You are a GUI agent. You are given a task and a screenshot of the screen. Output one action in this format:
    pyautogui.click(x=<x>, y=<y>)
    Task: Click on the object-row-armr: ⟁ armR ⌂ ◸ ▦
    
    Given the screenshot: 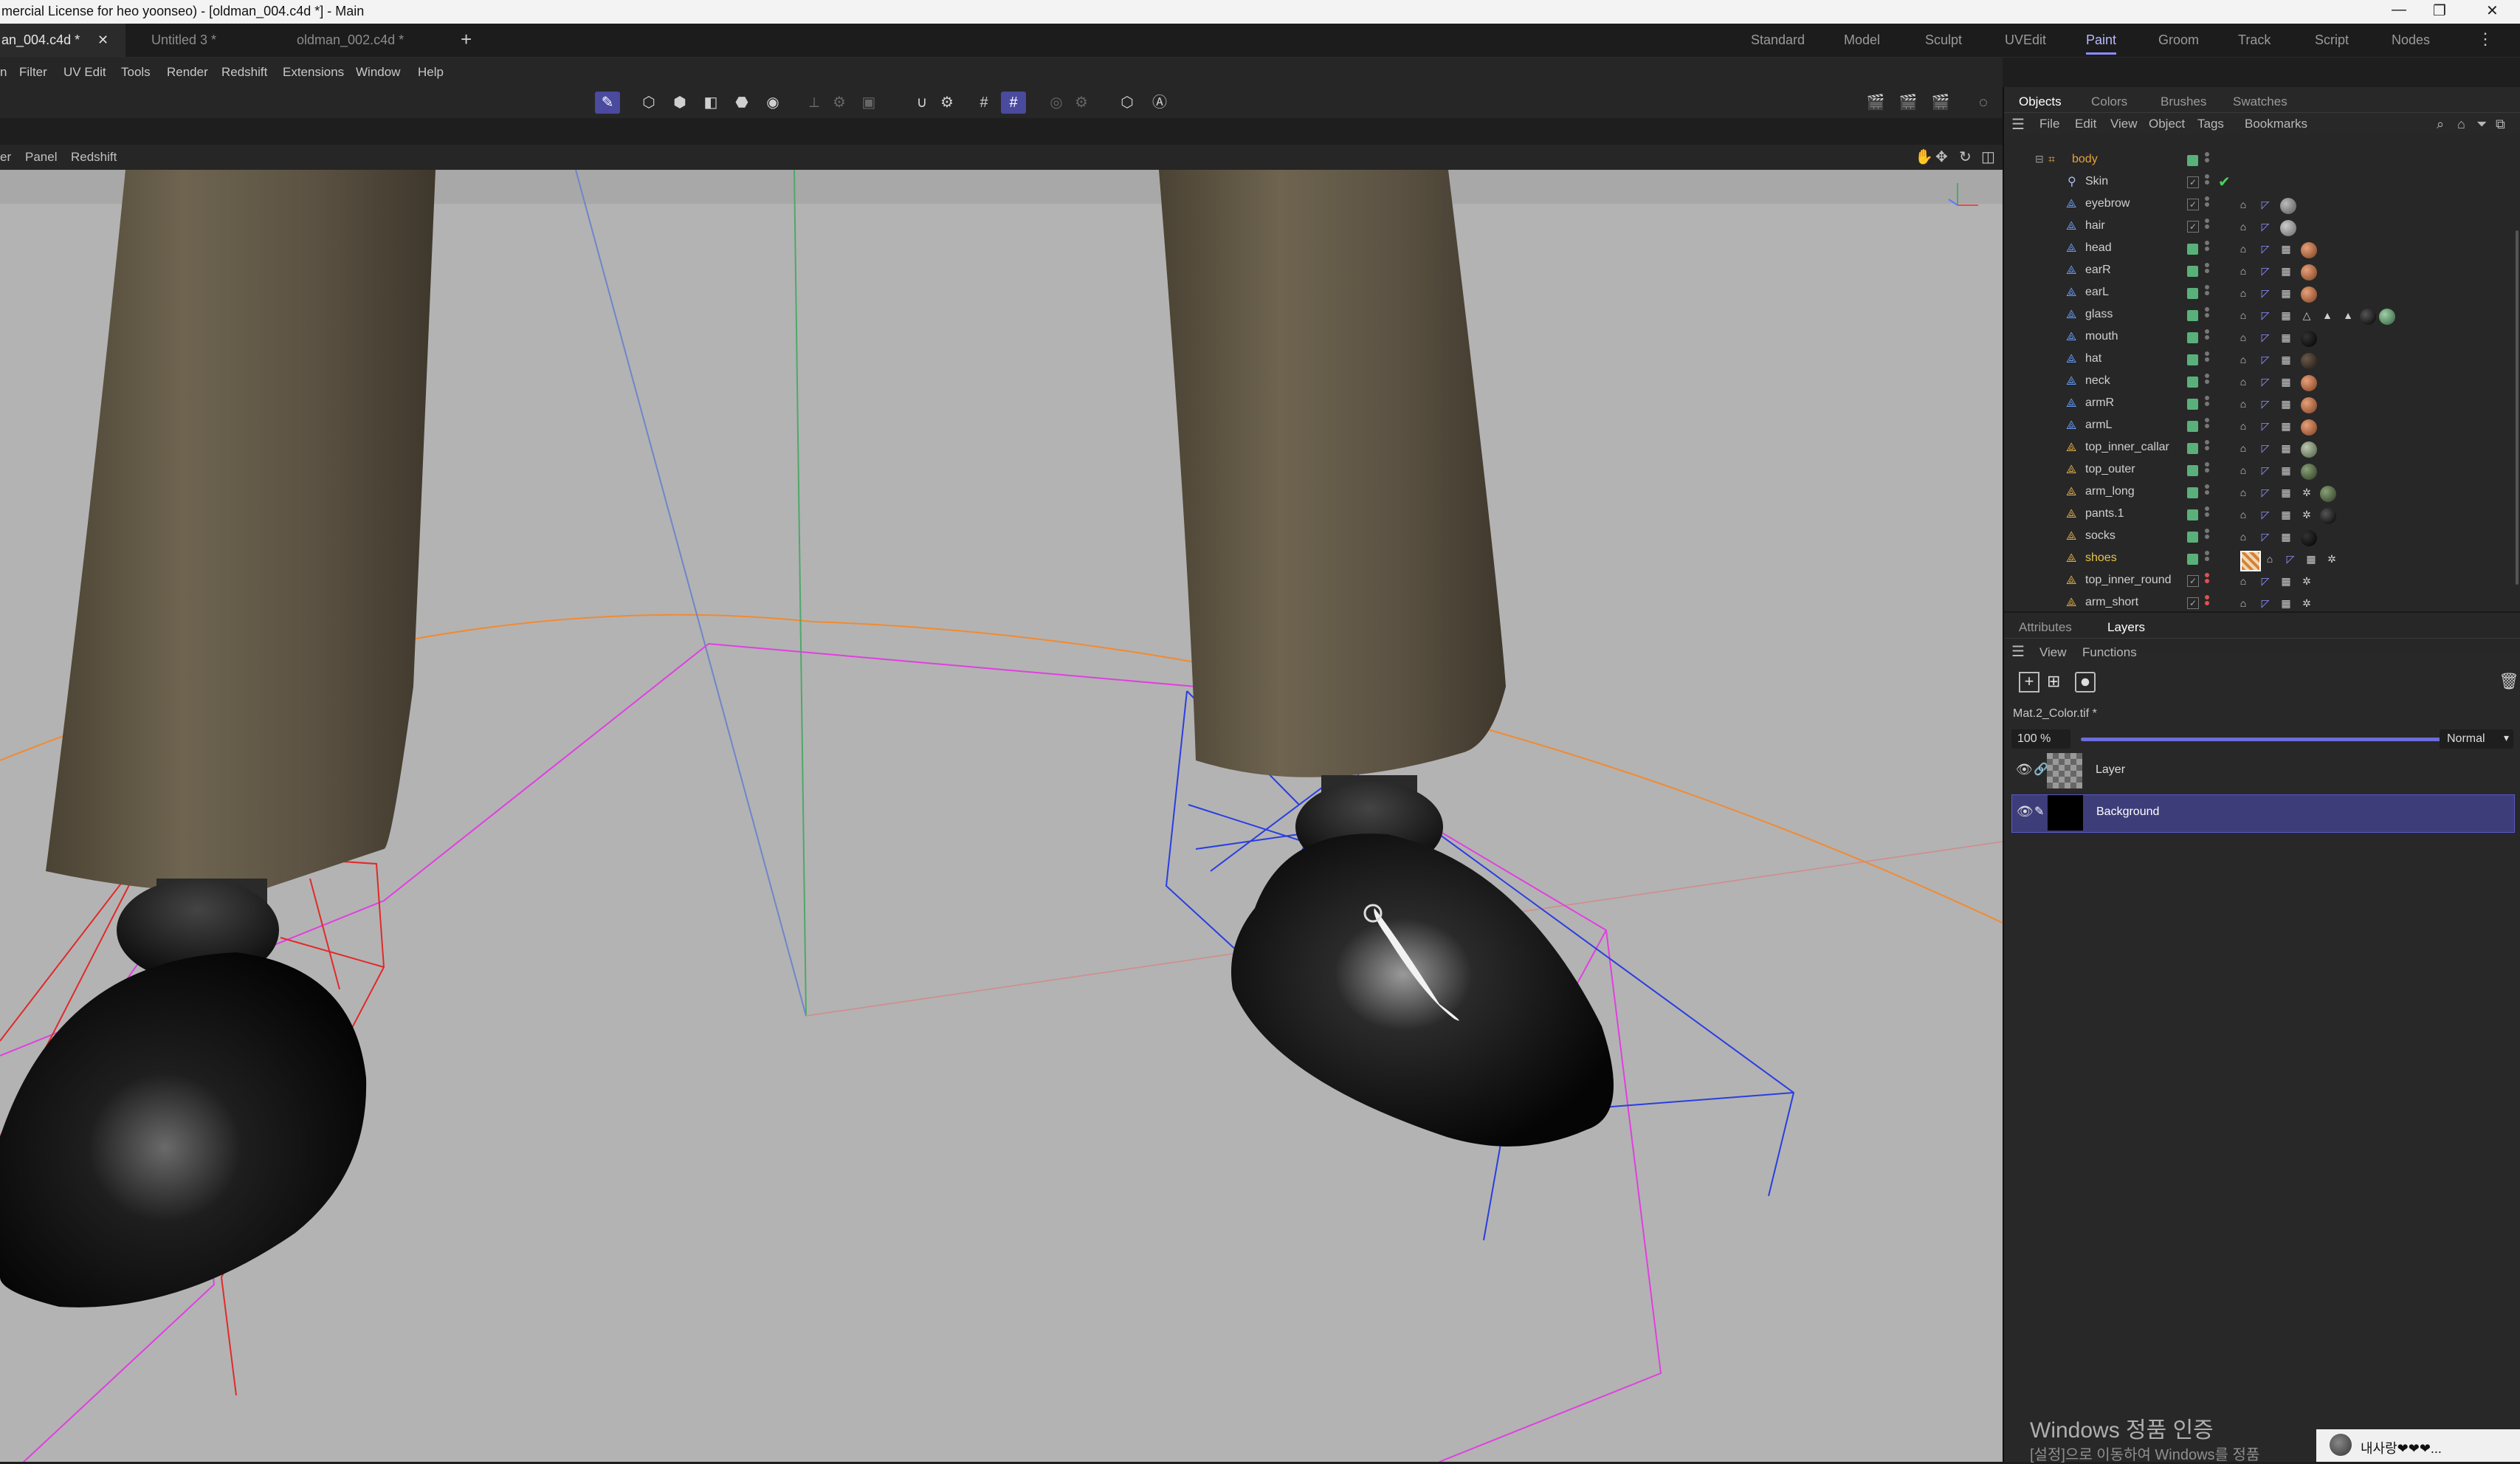 What is the action you would take?
    pyautogui.click(x=2262, y=404)
    